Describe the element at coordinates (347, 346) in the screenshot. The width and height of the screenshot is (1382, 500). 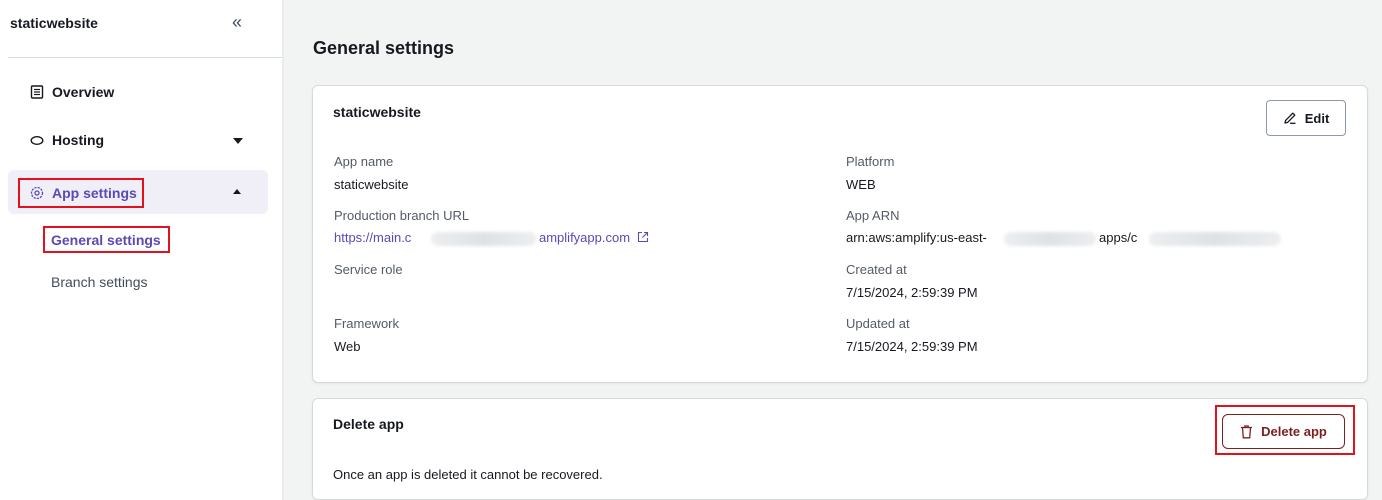
I see `framework-value: Web` at that location.